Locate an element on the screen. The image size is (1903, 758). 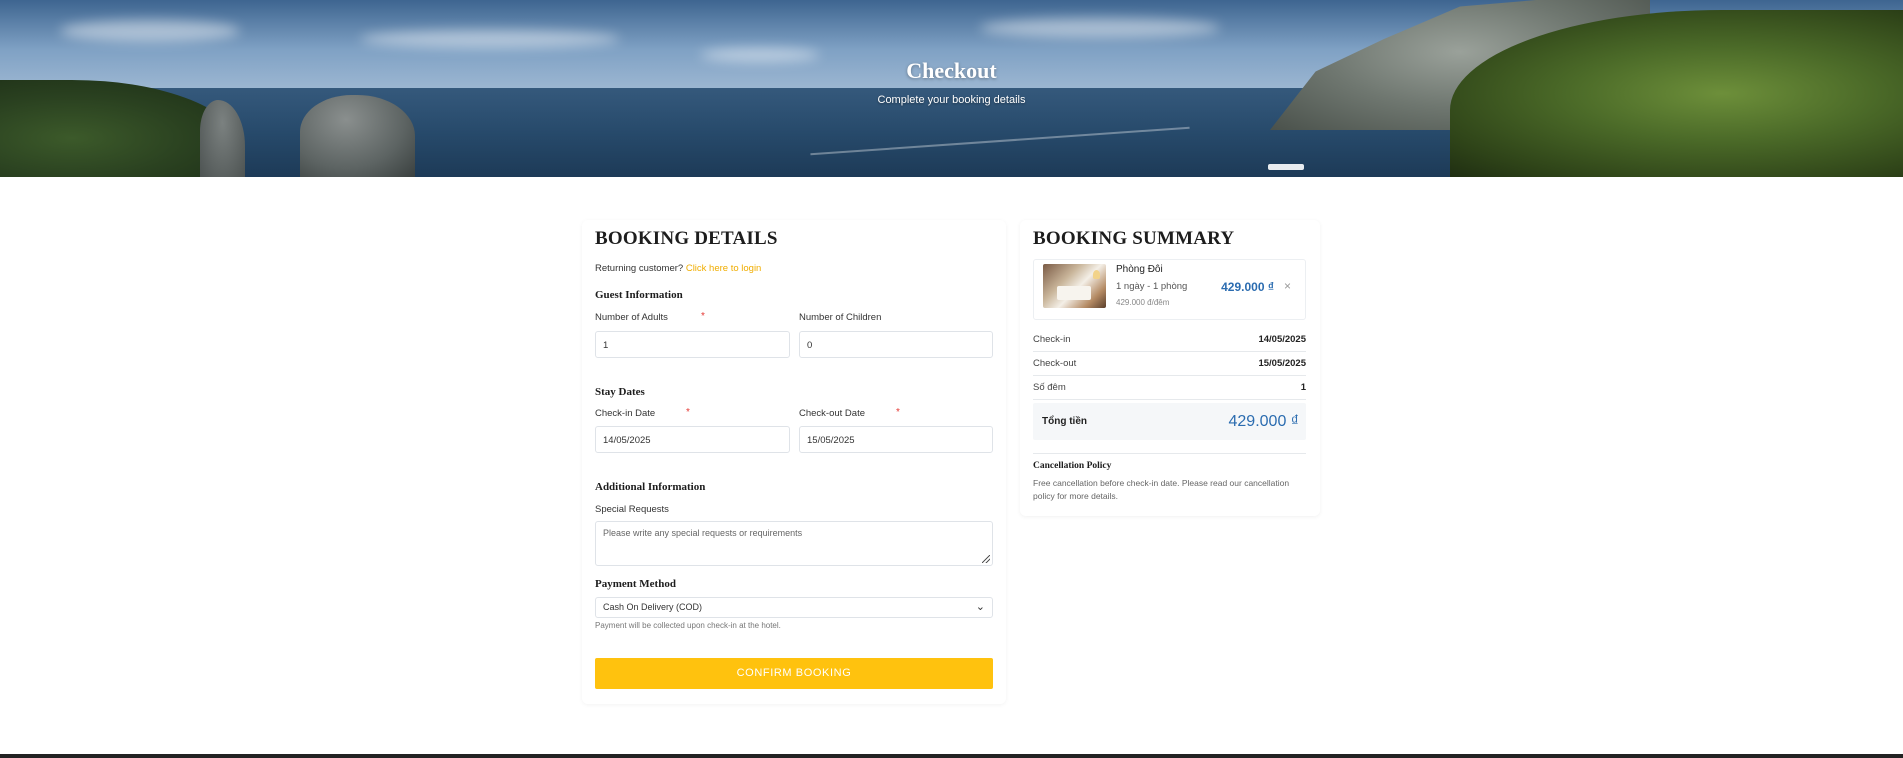
footer-edge is located at coordinates (951, 756).